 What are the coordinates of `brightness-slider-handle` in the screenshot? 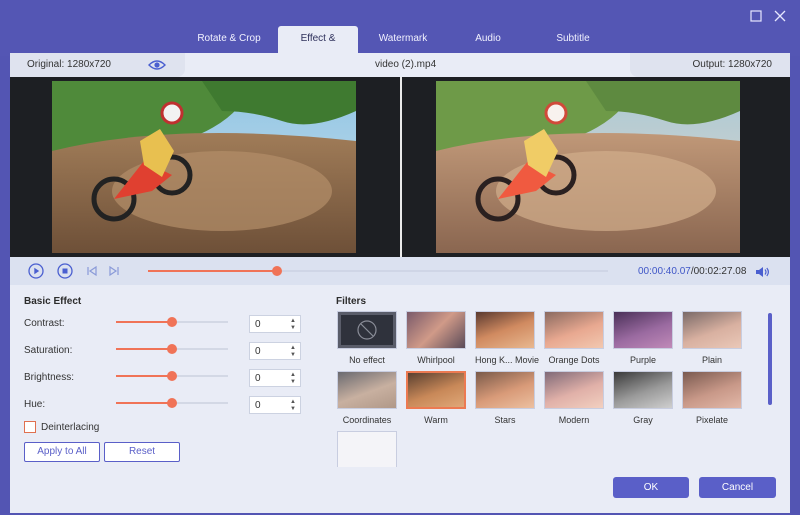 It's located at (172, 376).